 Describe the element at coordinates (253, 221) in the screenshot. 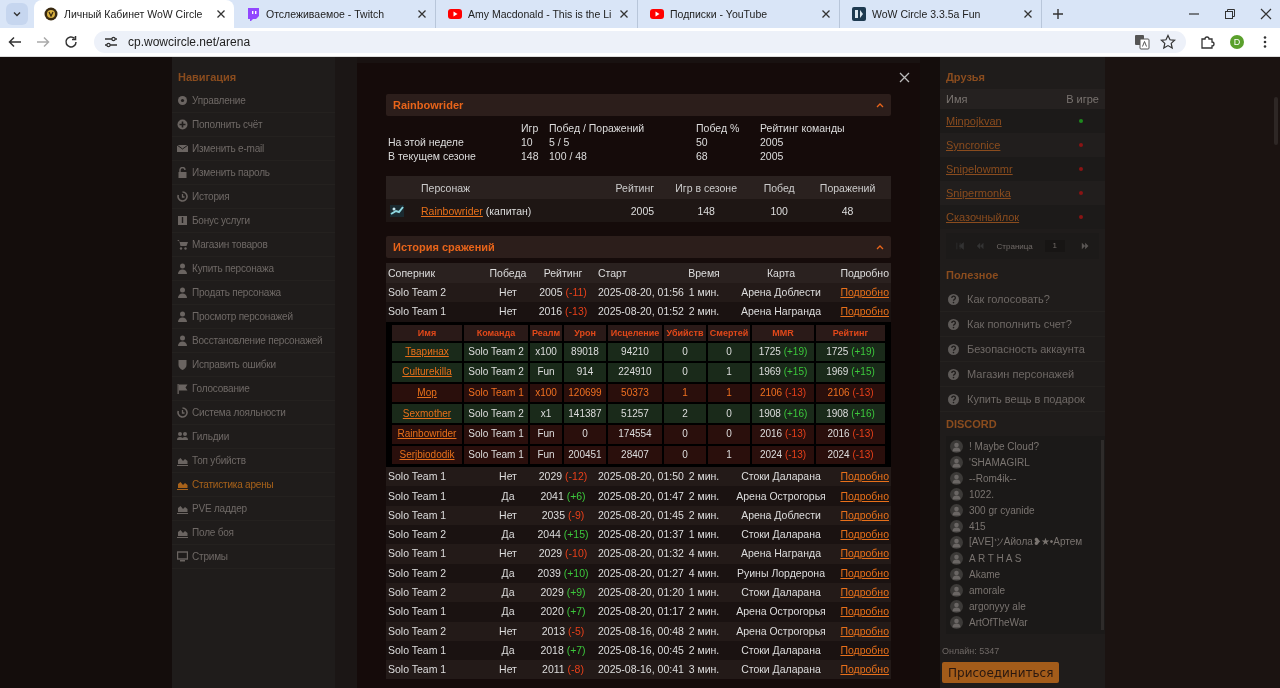

I see `nav-item: Бонус услуги` at that location.